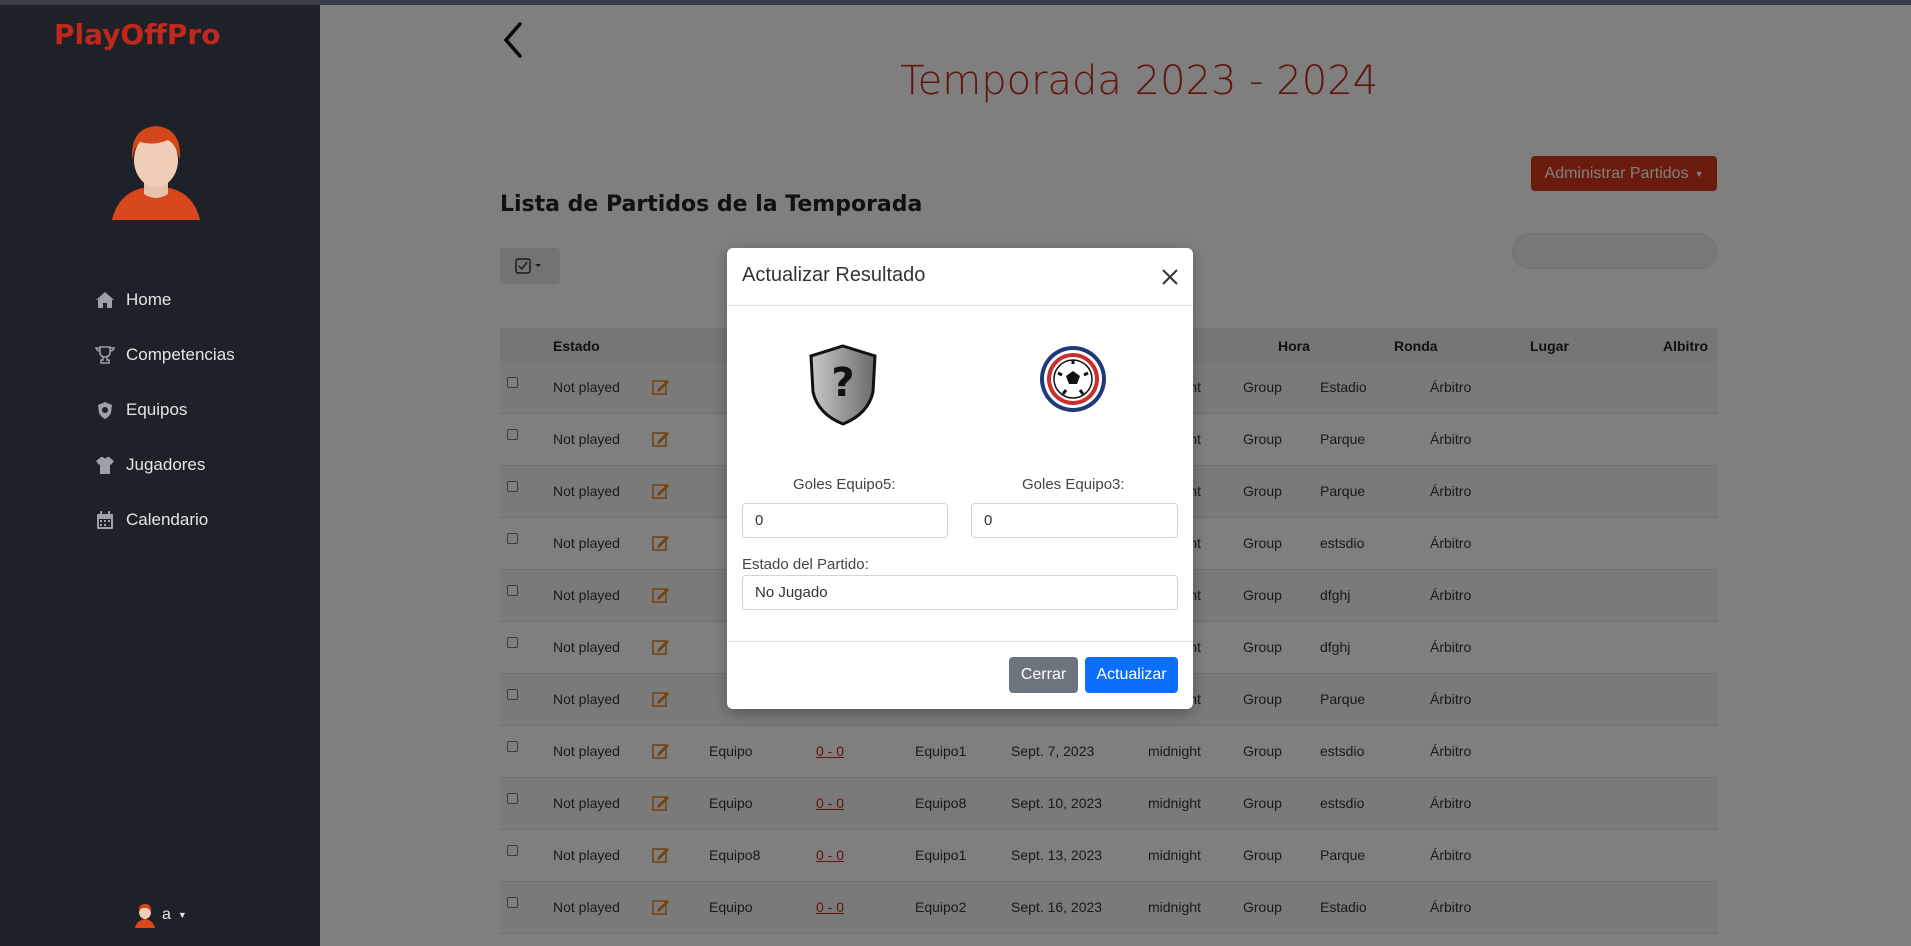  I want to click on home-icon, so click(105, 300).